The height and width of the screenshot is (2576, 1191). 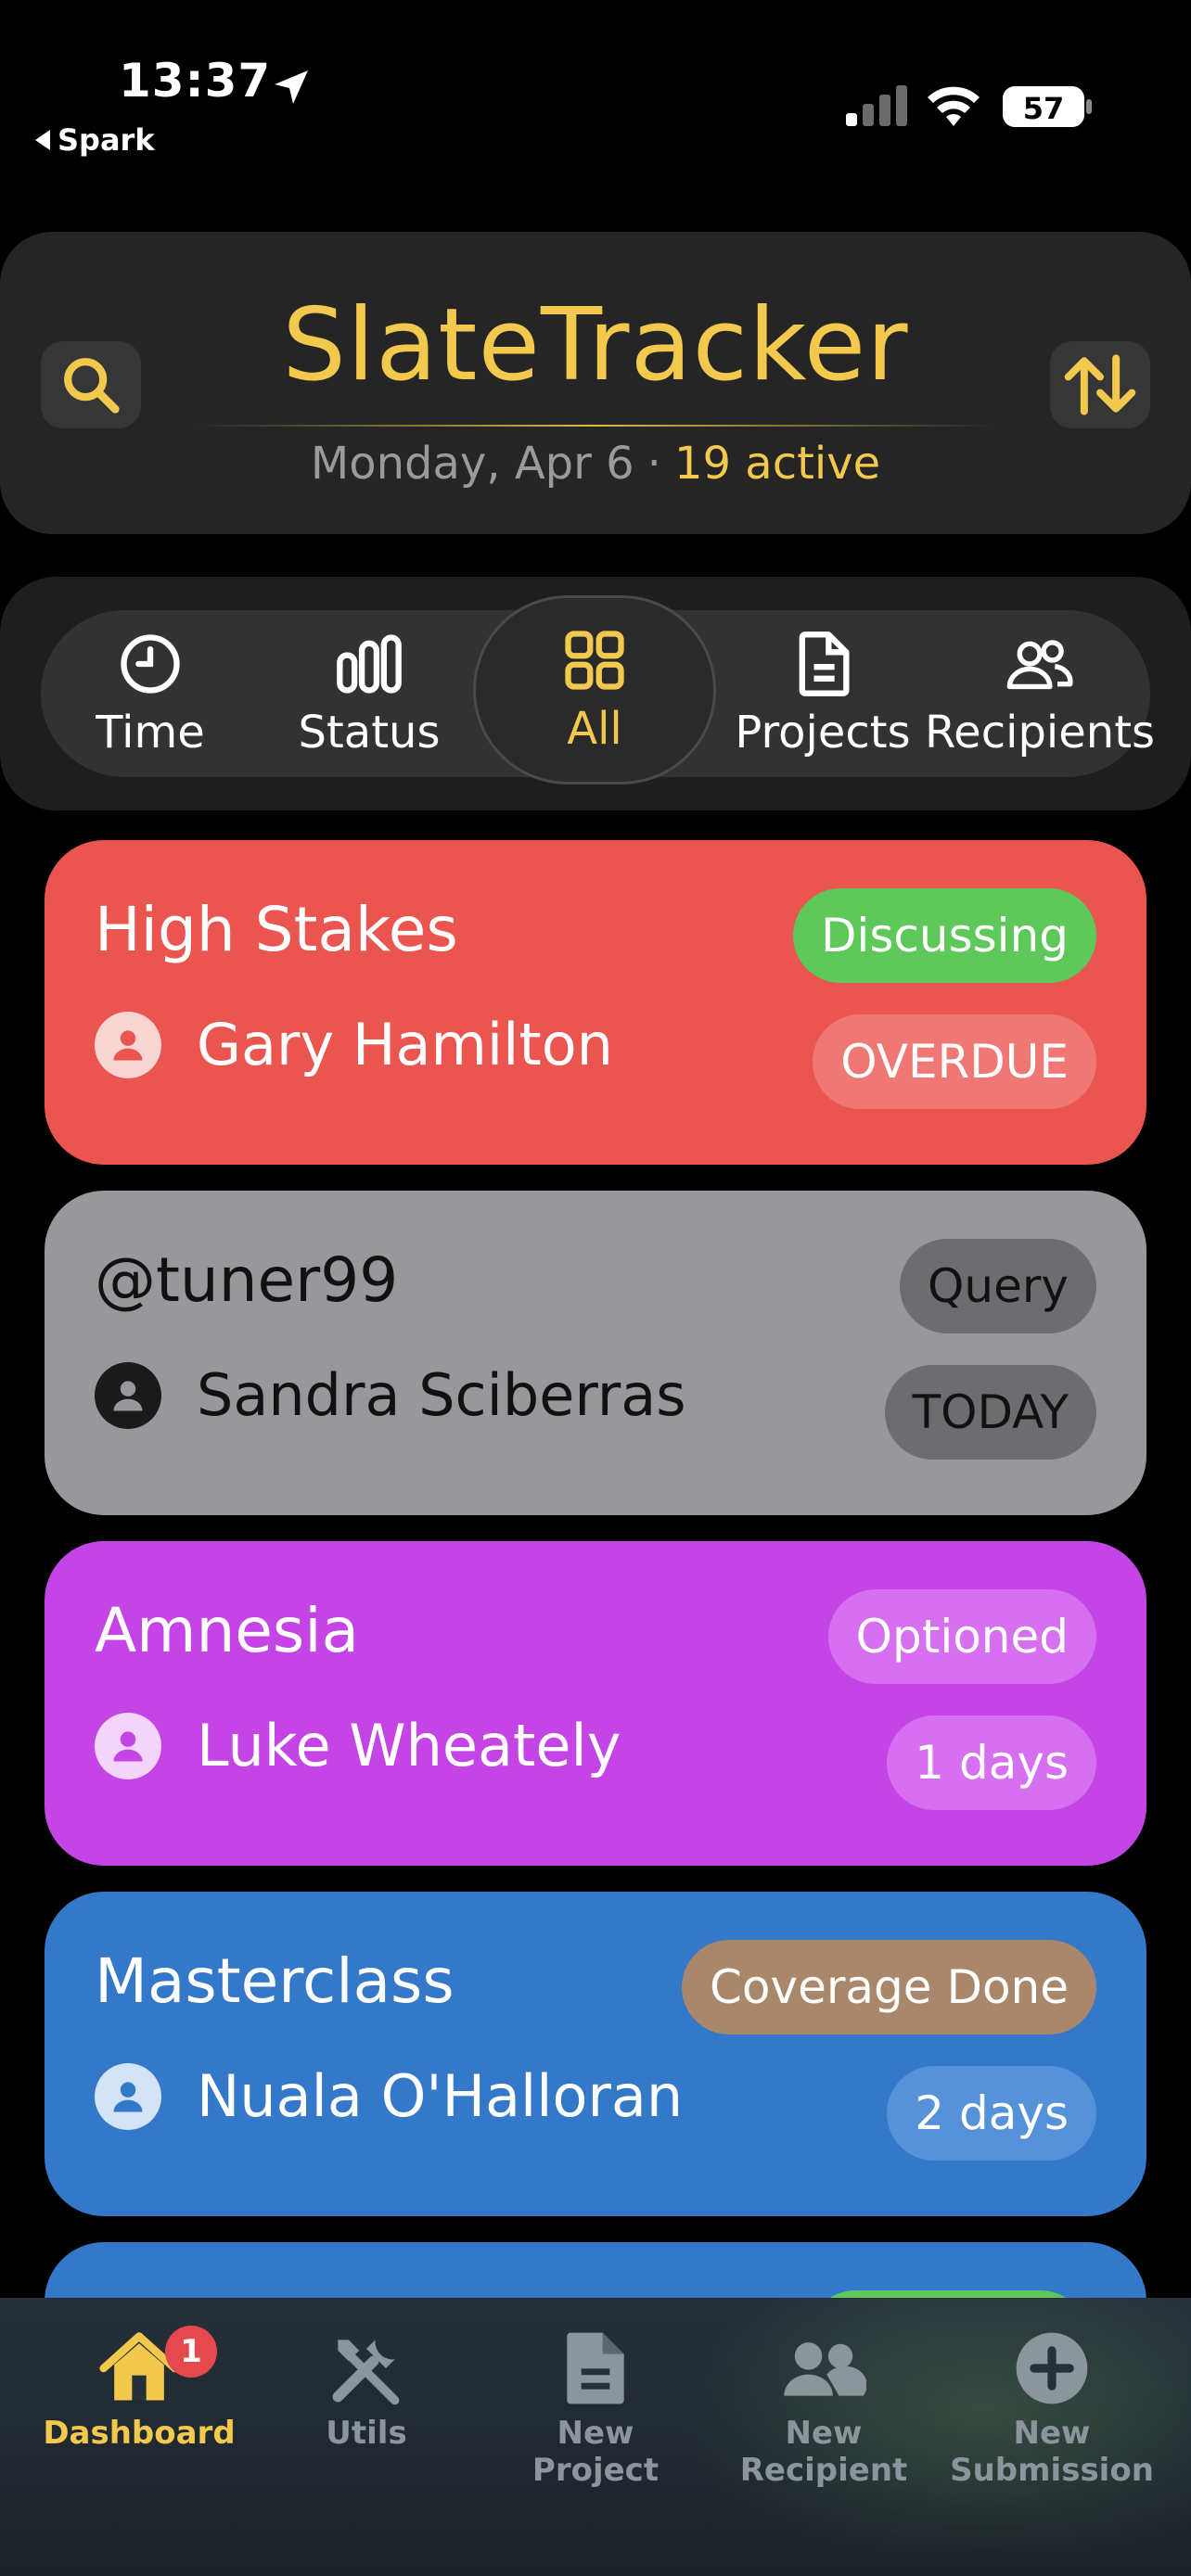 I want to click on filter-status-label: Status, so click(x=369, y=733).